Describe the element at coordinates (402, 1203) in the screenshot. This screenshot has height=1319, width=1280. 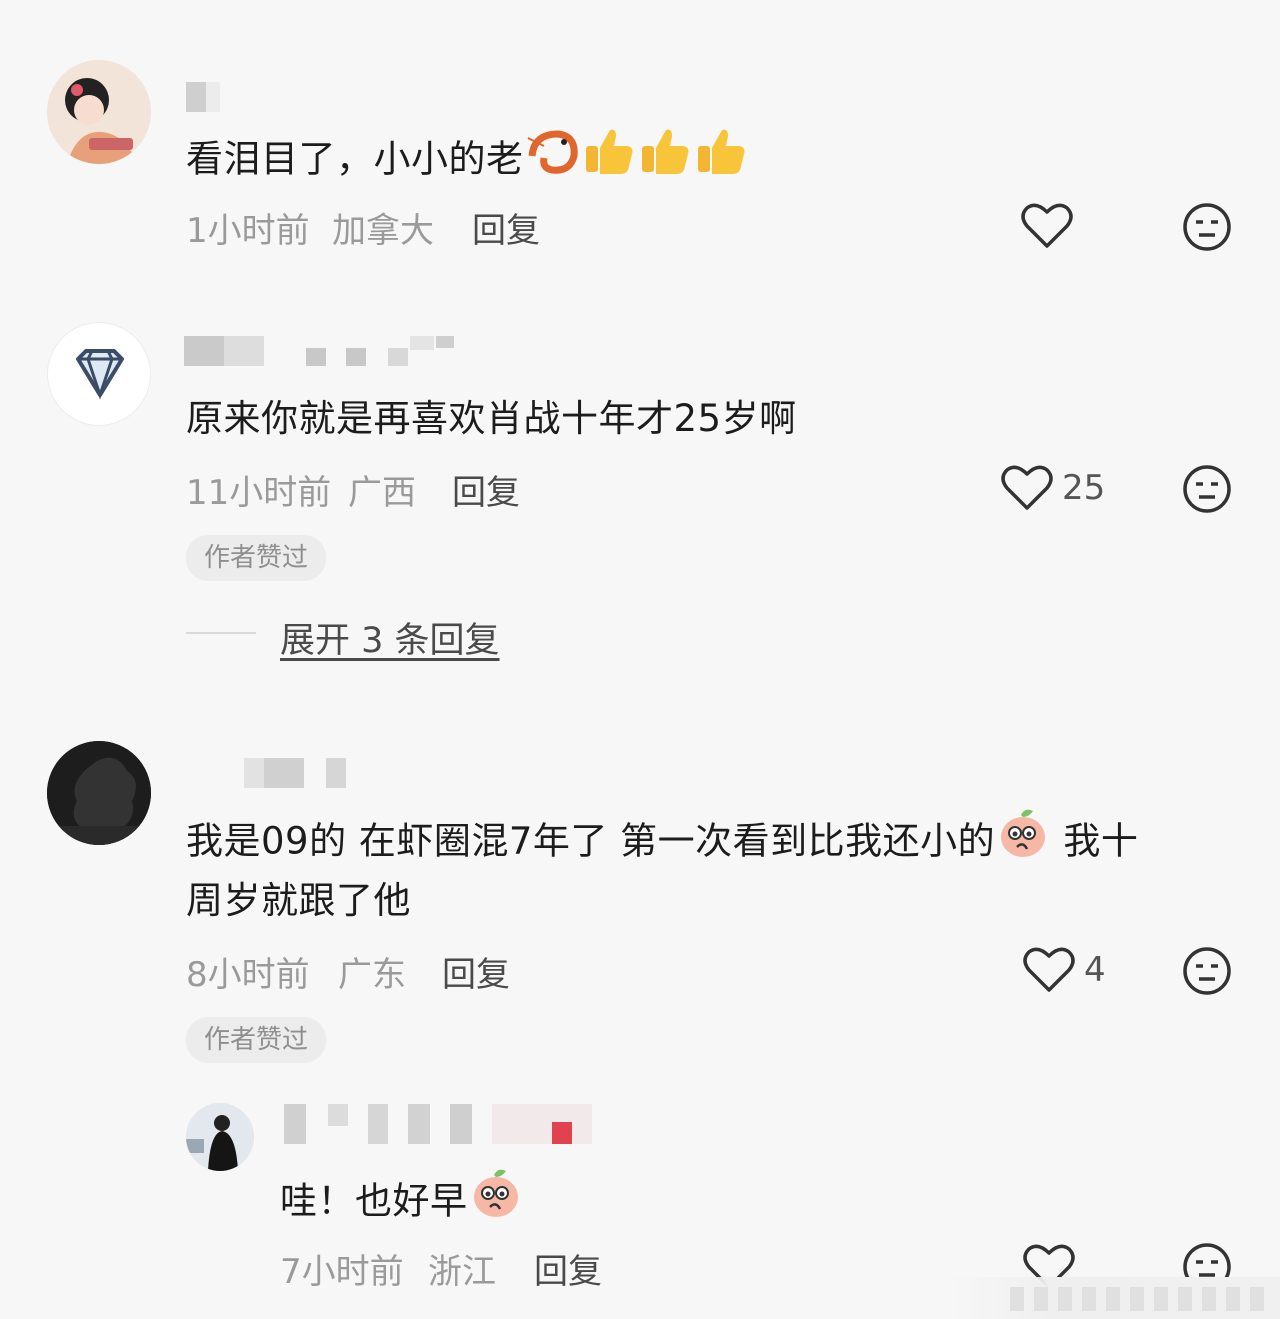
I see `reply-text: 哇！也好早` at that location.